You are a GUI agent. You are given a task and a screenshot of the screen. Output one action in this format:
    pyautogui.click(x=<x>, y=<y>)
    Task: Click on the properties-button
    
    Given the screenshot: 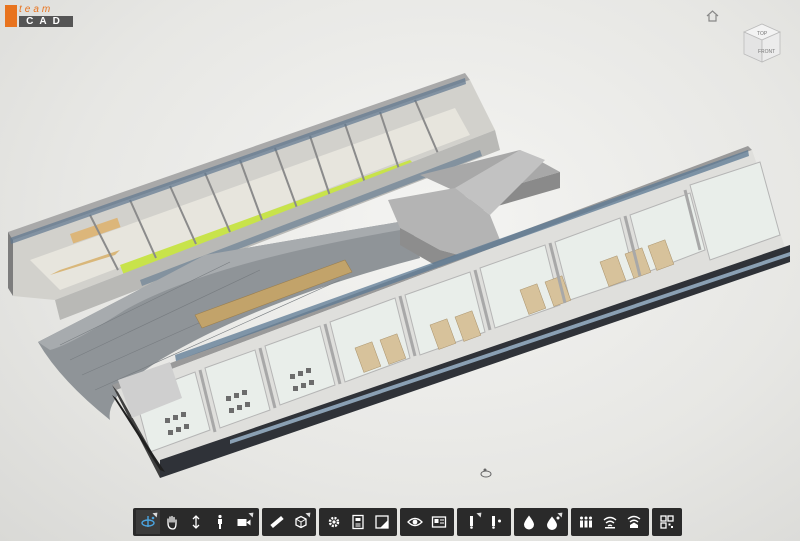 What is the action you would take?
    pyautogui.click(x=358, y=522)
    